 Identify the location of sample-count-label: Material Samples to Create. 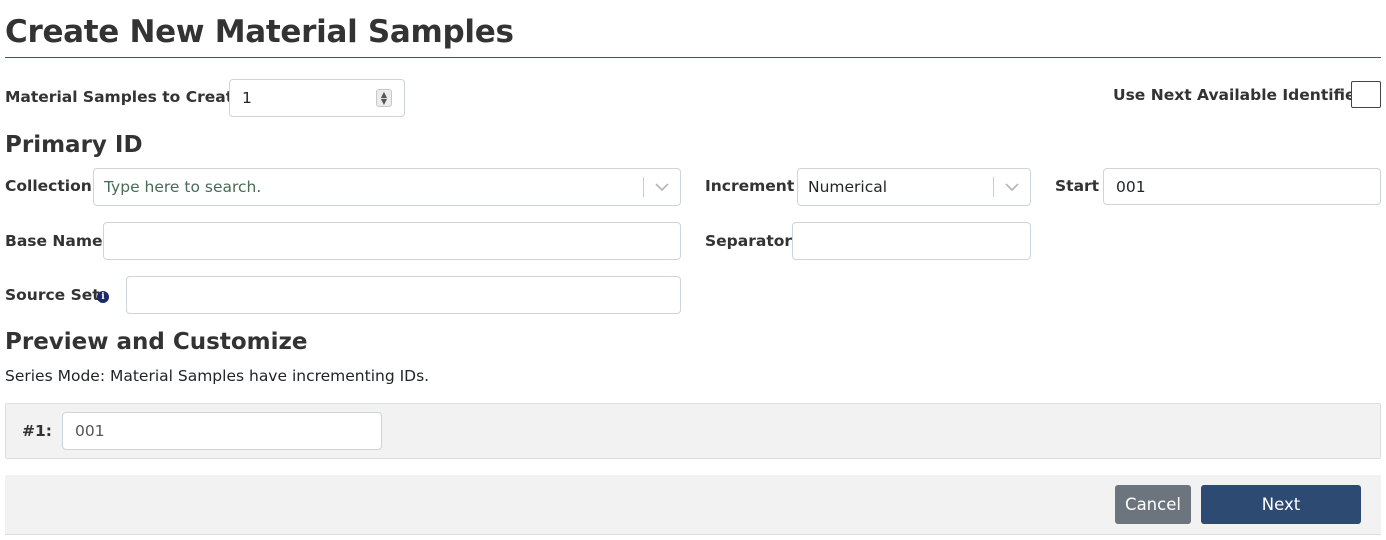
(124, 97).